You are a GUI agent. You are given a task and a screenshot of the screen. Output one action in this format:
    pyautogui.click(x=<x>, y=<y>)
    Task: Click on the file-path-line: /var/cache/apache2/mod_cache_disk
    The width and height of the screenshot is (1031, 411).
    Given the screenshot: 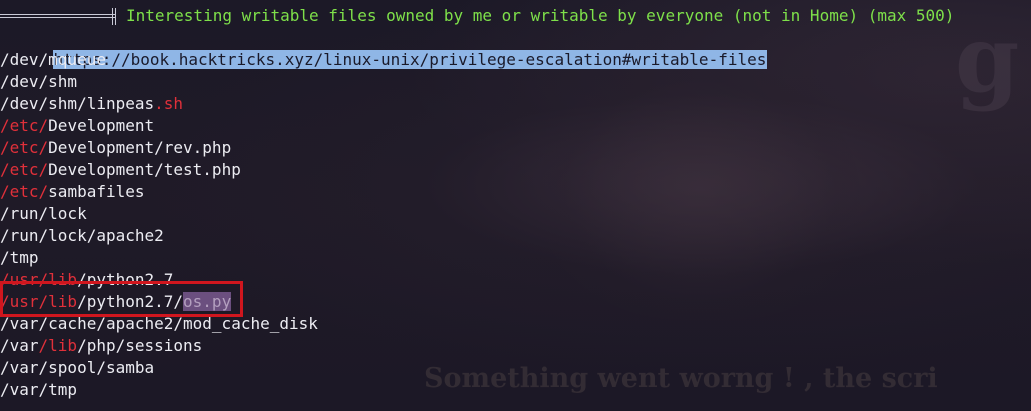 What is the action you would take?
    pyautogui.click(x=515, y=324)
    